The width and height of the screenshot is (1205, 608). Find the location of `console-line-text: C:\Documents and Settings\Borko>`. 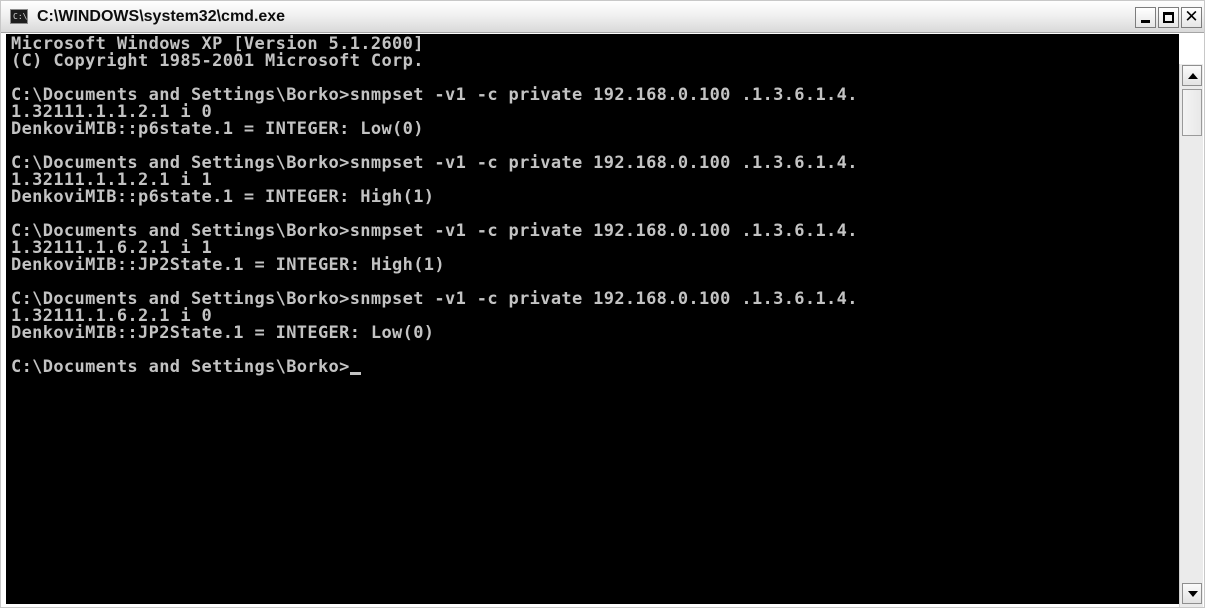

console-line-text: C:\Documents and Settings\Borko> is located at coordinates (180, 367).